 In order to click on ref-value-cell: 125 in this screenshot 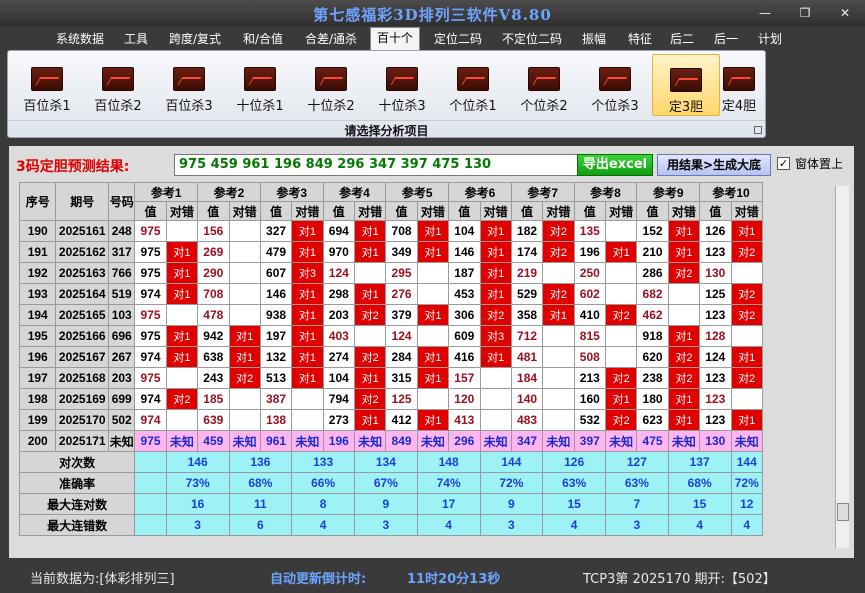, I will do `click(715, 294)`.